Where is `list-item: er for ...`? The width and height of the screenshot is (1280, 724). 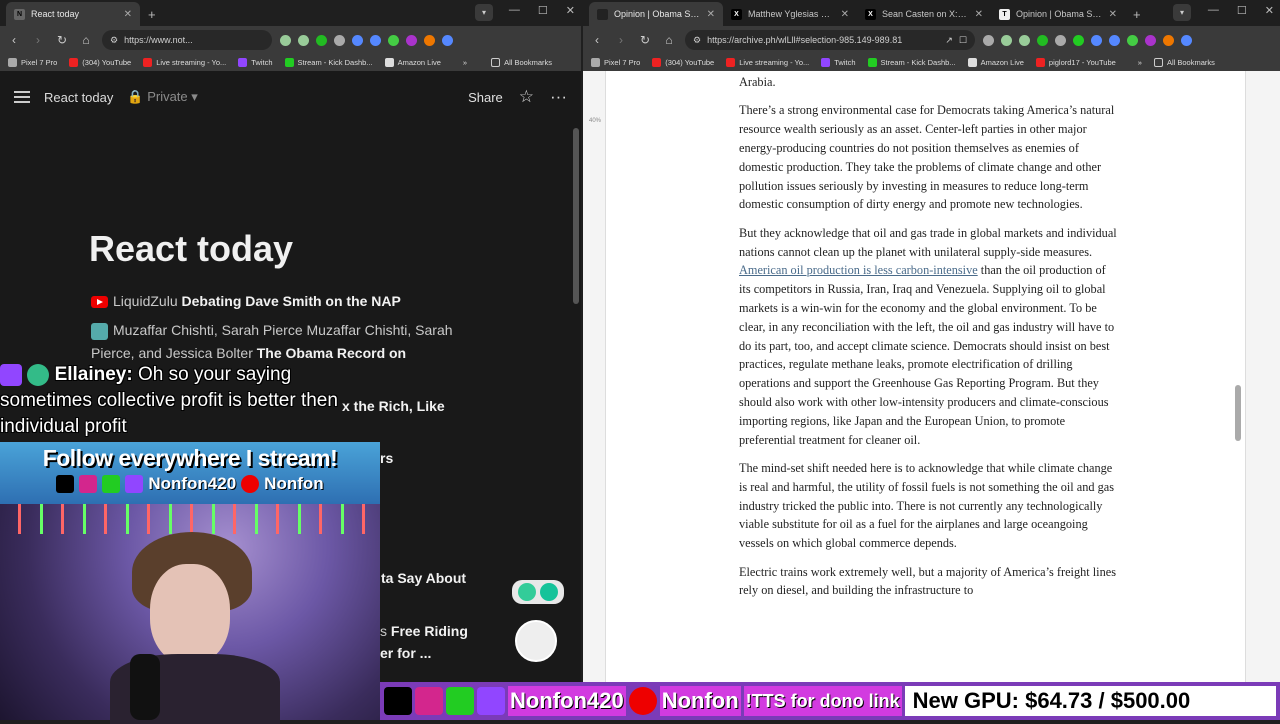 list-item: er for ... is located at coordinates (455, 653).